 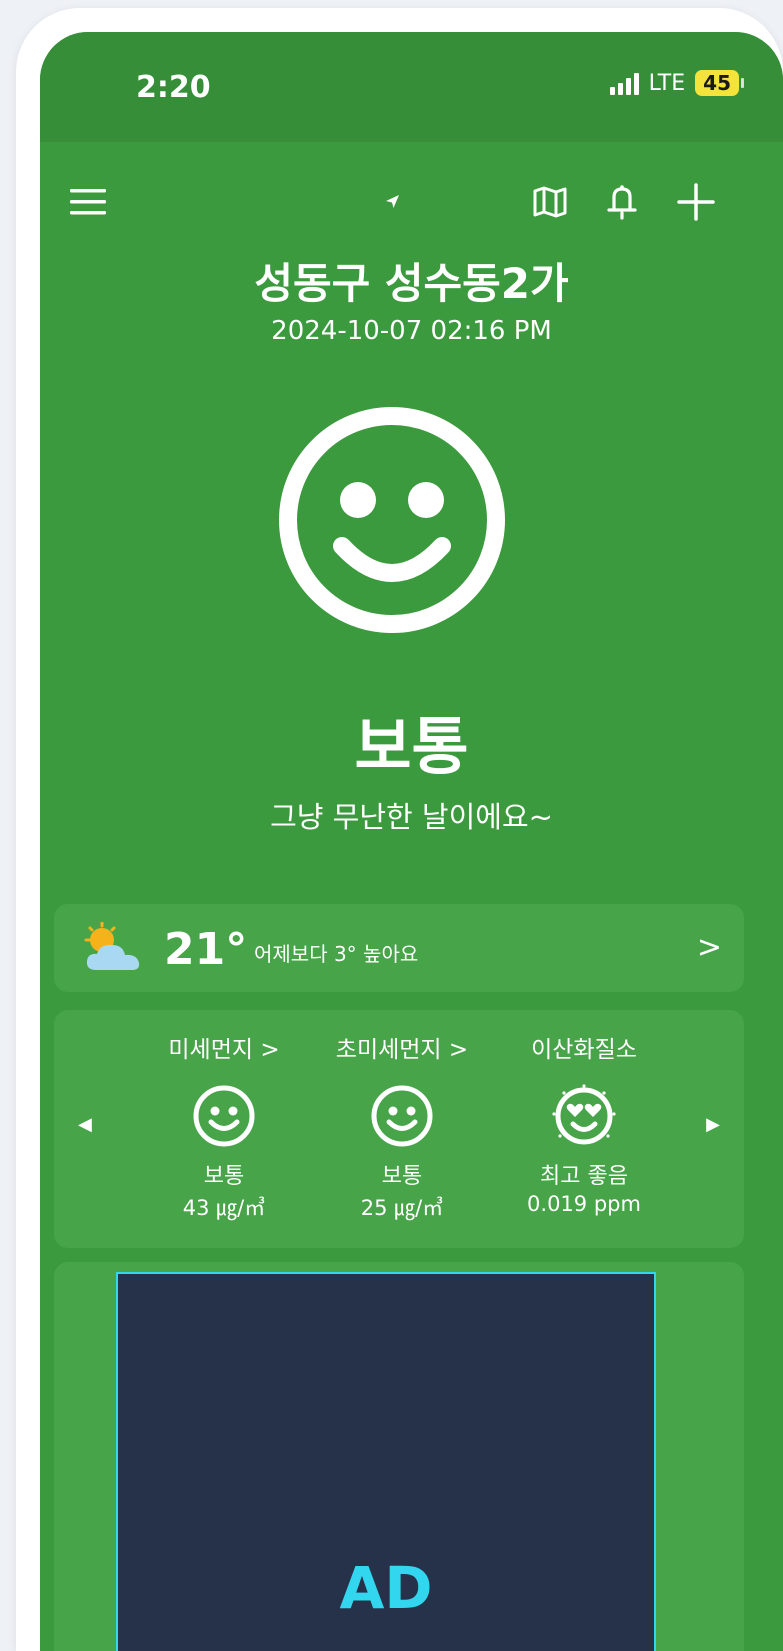 What do you see at coordinates (584, 1176) in the screenshot?
I see `pollutant-status: 최고 좋음` at bounding box center [584, 1176].